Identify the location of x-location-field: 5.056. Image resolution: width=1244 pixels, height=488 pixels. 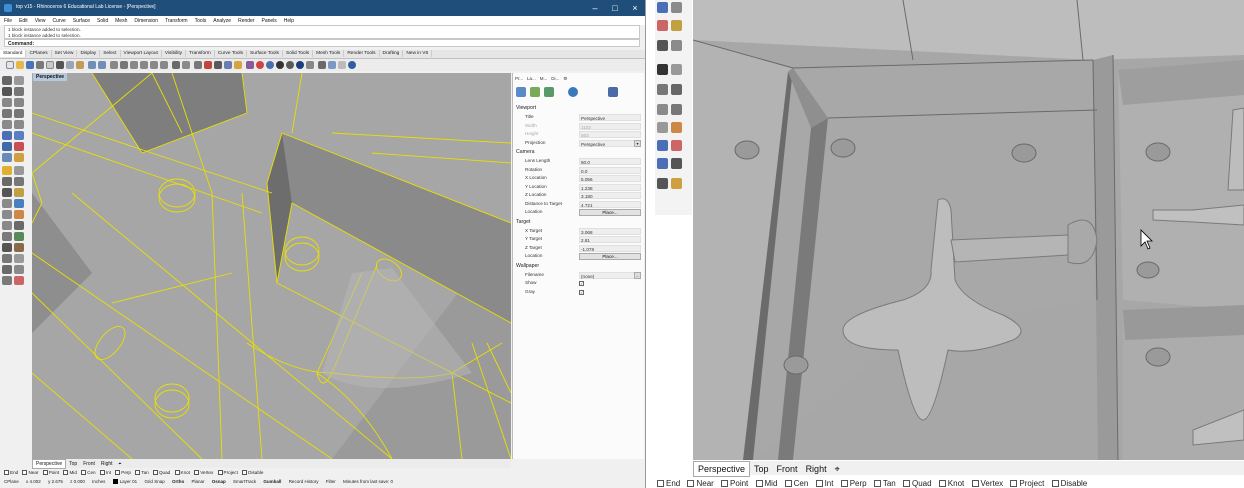
(610, 178).